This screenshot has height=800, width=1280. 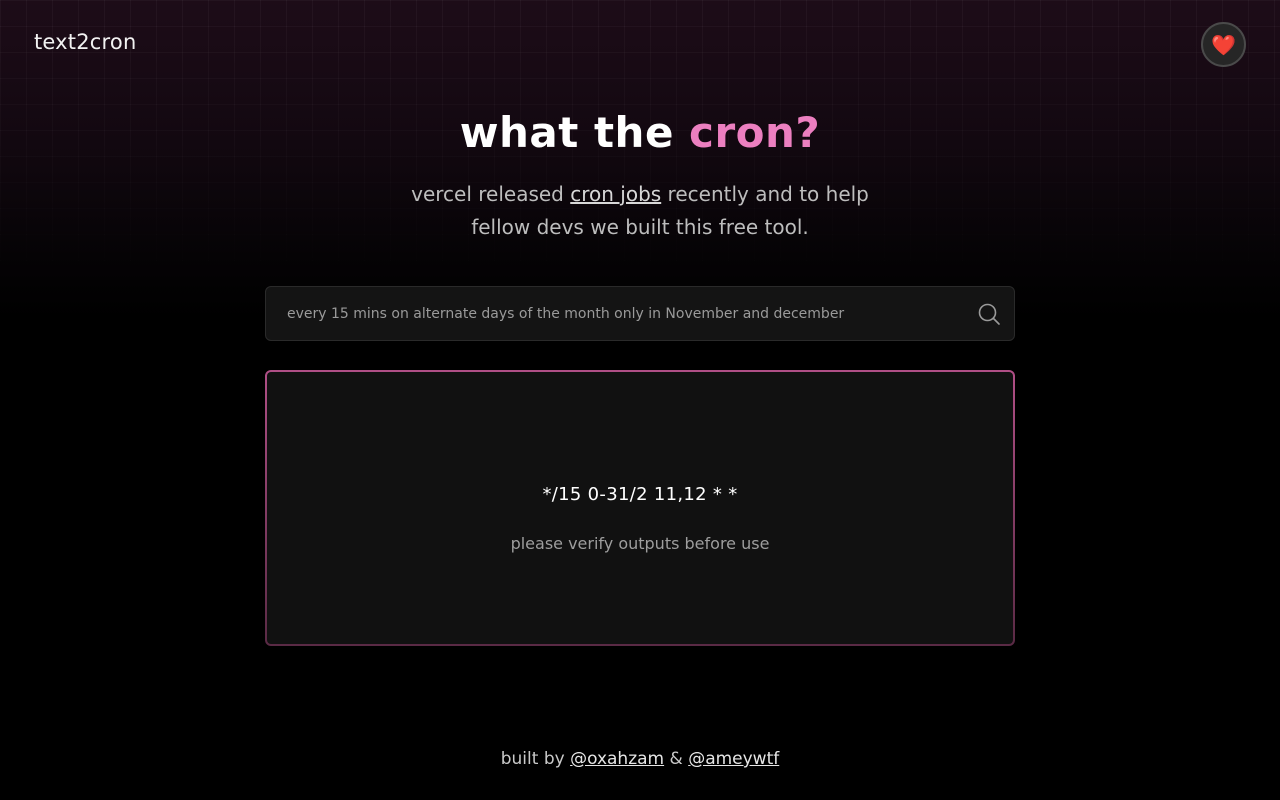 What do you see at coordinates (535, 759) in the screenshot?
I see `footer-prefix: built by` at bounding box center [535, 759].